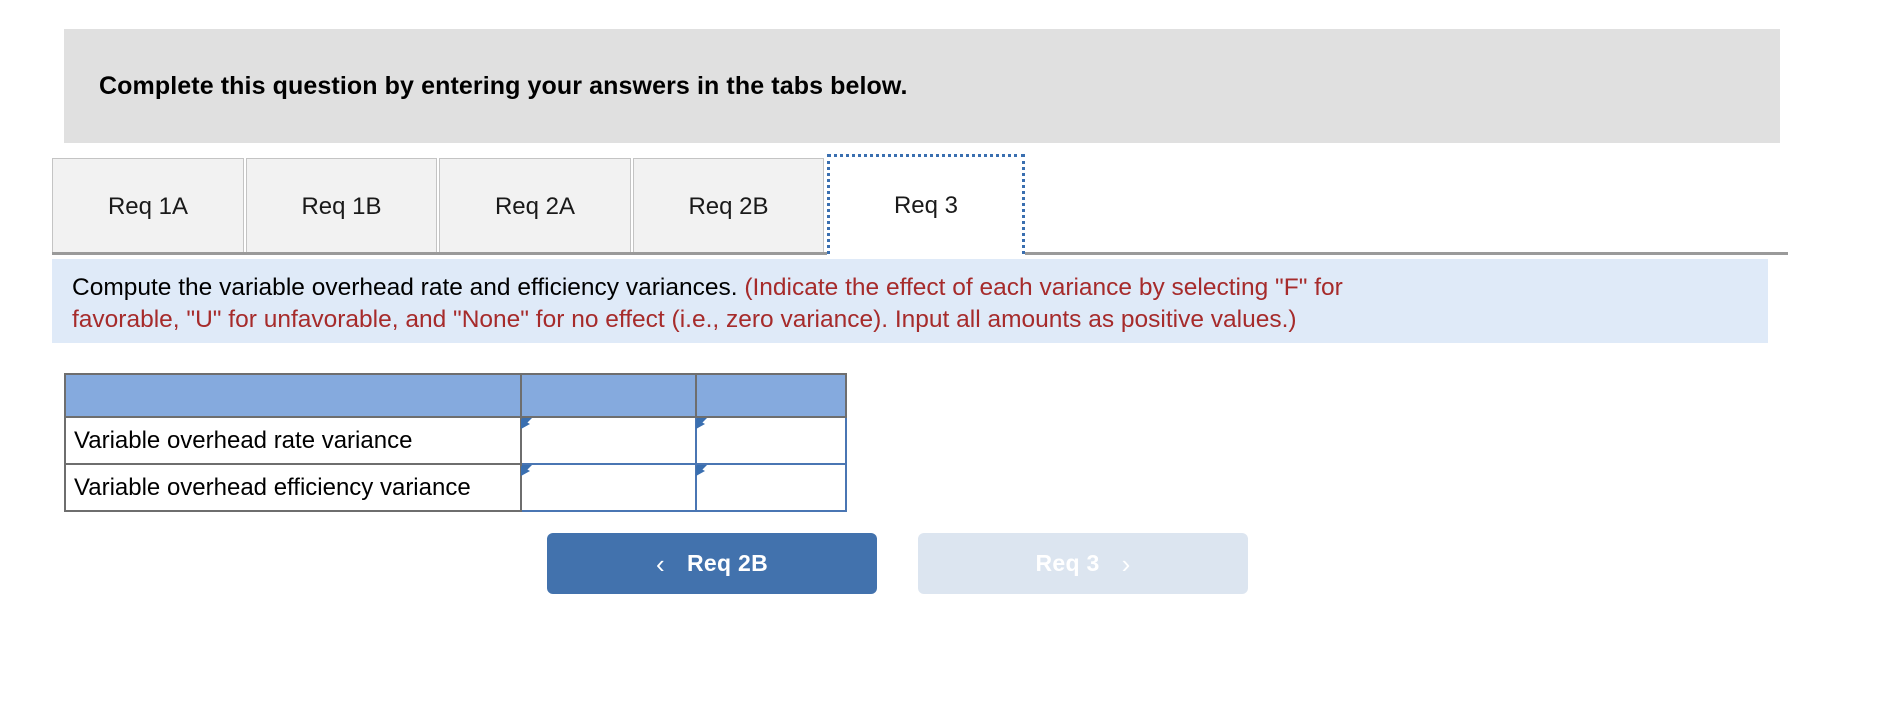 The image size is (1888, 708). I want to click on chevron-left-icon: ‹, so click(660, 563).